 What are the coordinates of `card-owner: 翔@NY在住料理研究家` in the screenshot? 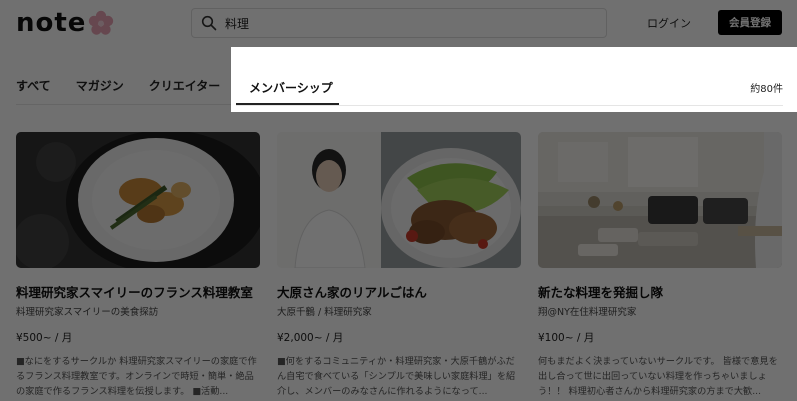 It's located at (660, 311).